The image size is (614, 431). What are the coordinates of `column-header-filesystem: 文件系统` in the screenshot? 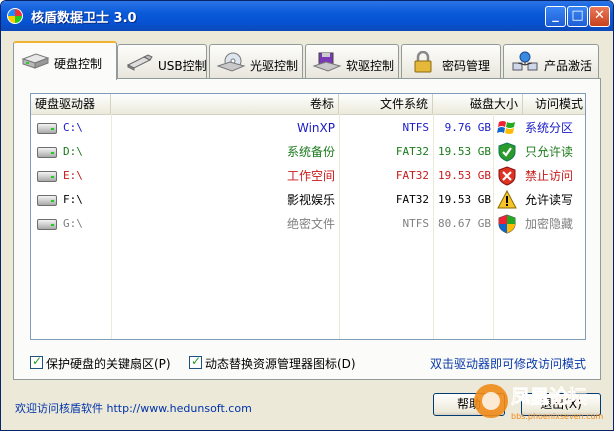 It's located at (386, 104).